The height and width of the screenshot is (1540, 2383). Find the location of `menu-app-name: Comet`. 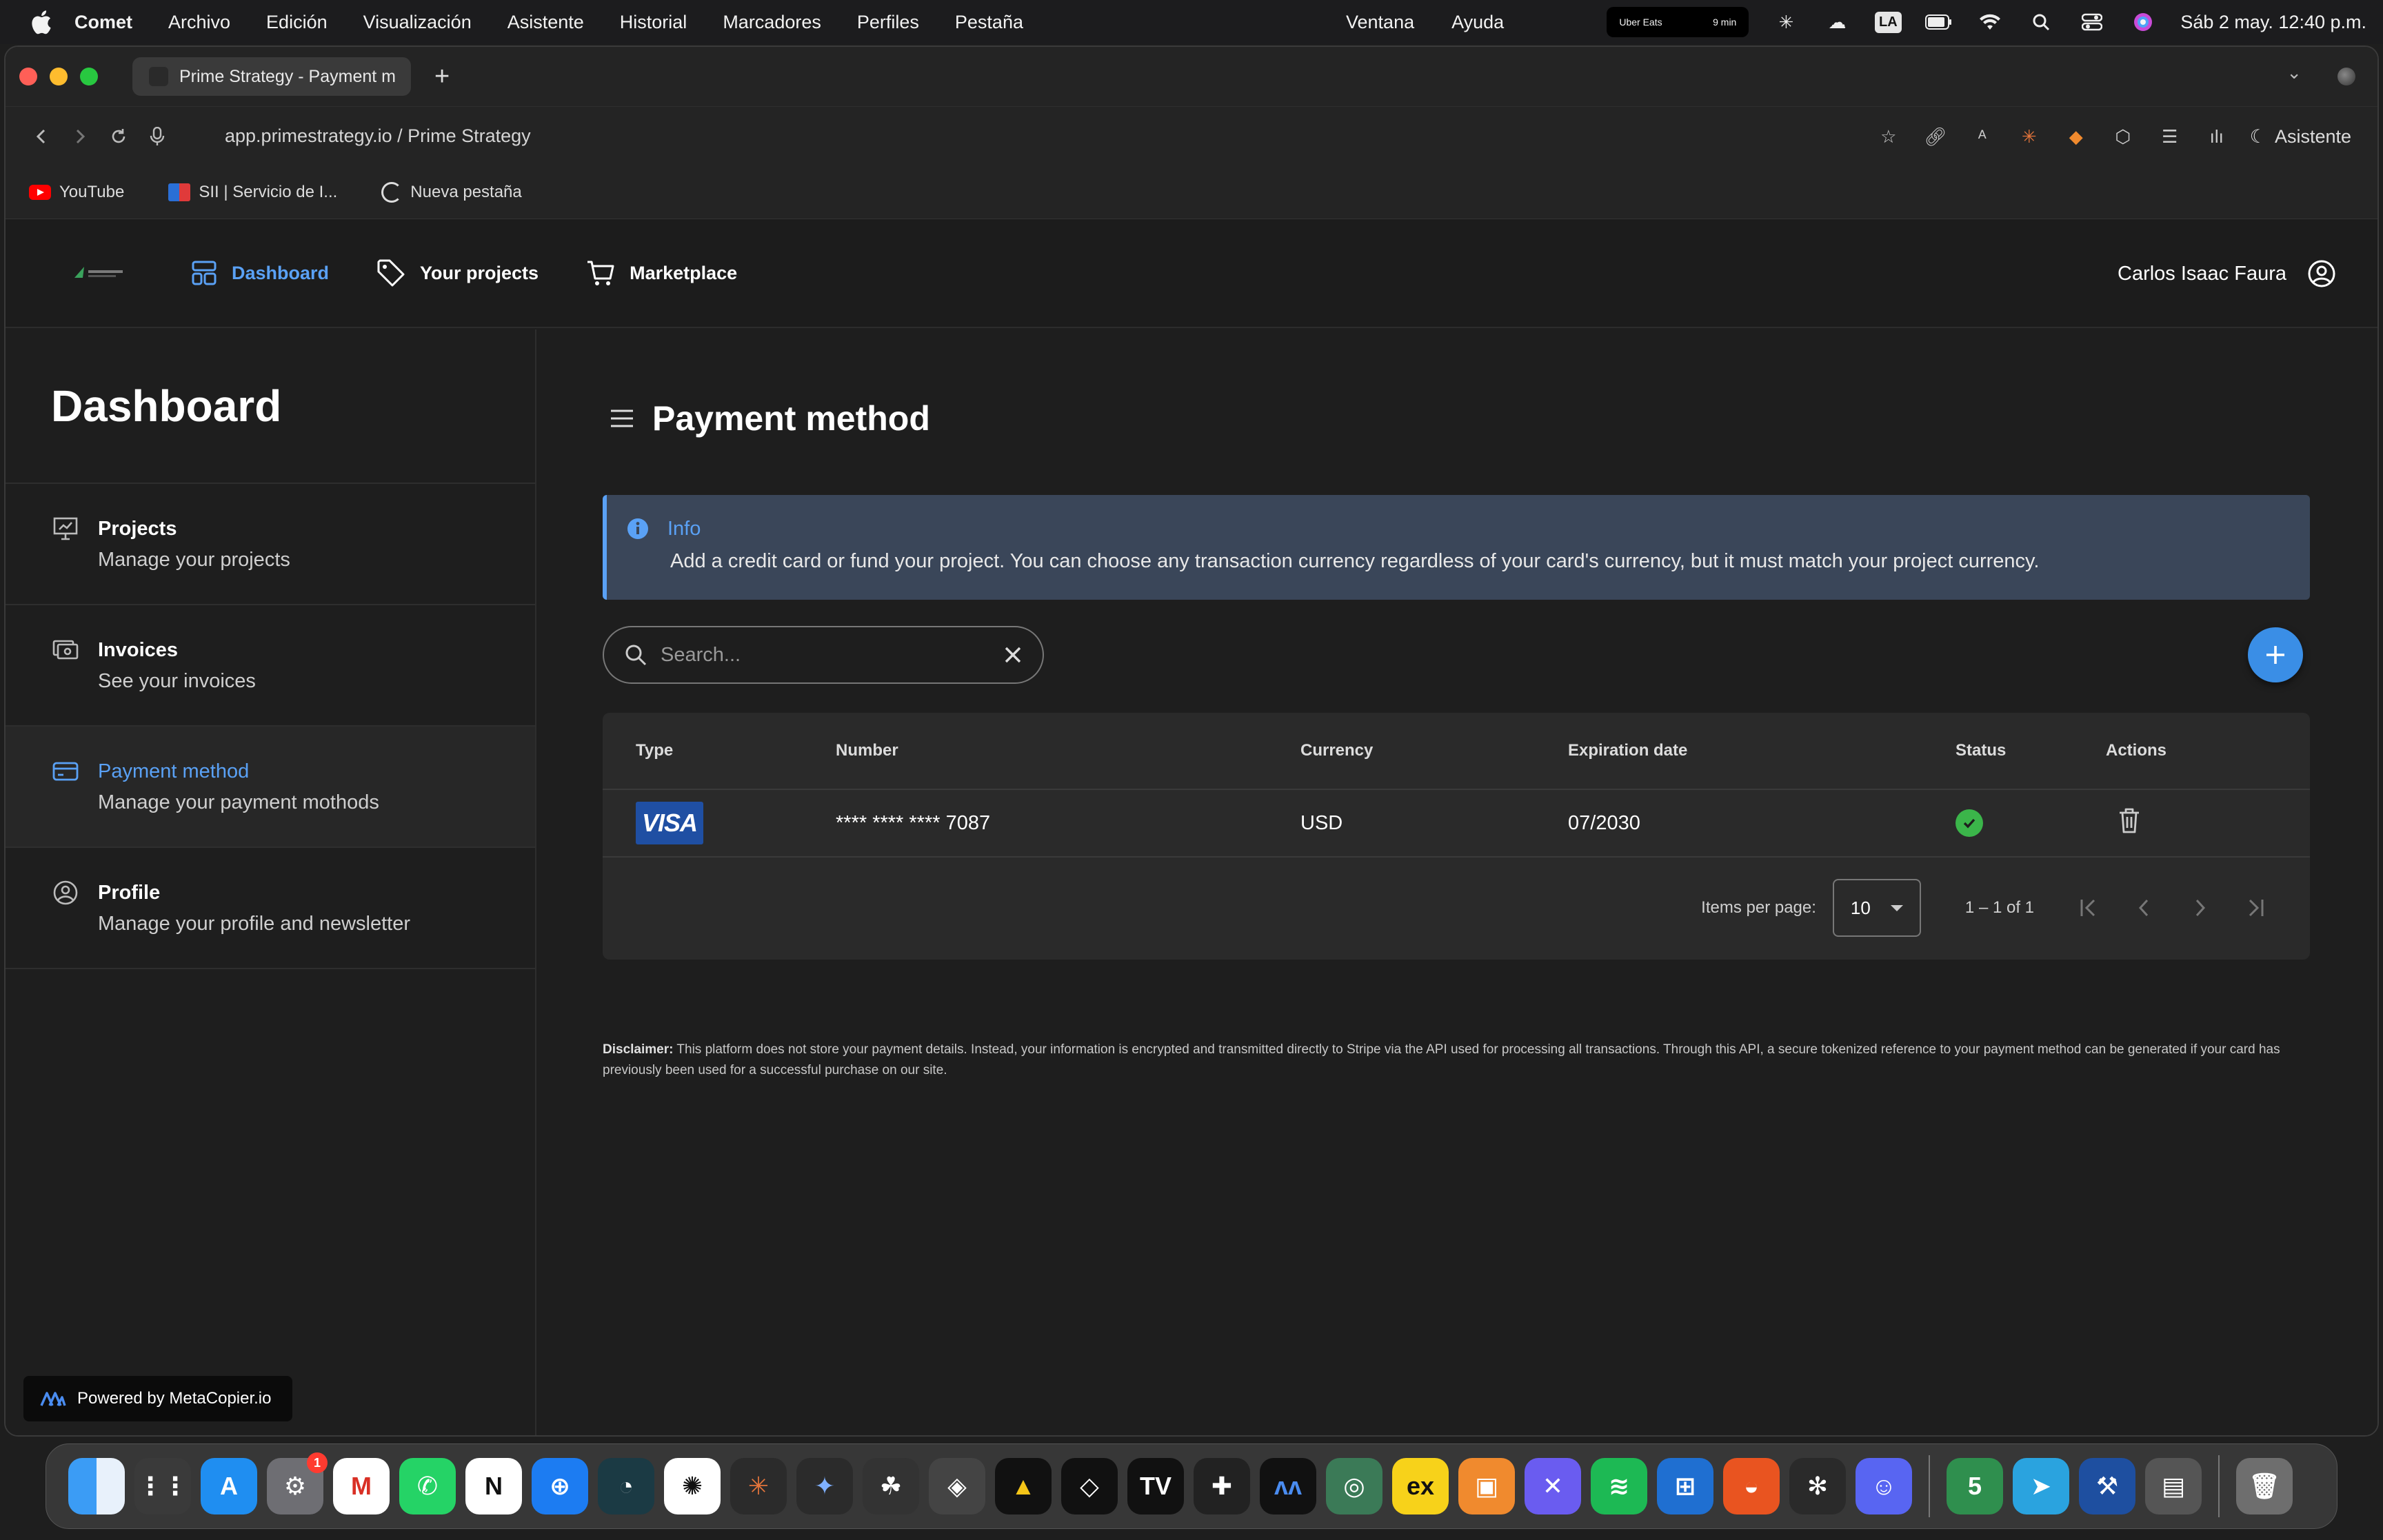

menu-app-name: Comet is located at coordinates (103, 22).